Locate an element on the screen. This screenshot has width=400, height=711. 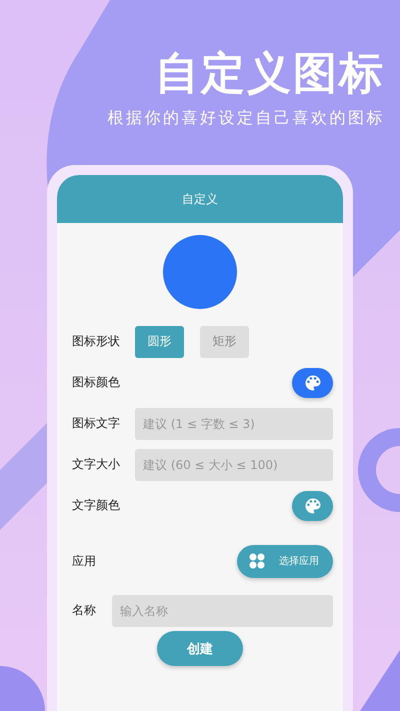
field-label: 图标形状 is located at coordinates (96, 341).